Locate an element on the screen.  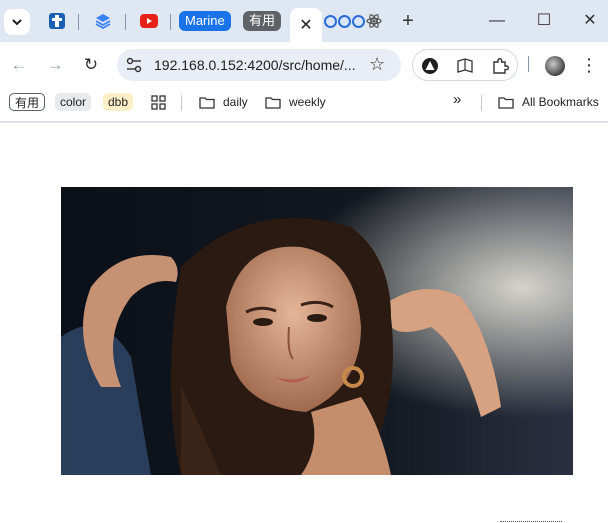
folder-label: weekly is located at coordinates (307, 102).